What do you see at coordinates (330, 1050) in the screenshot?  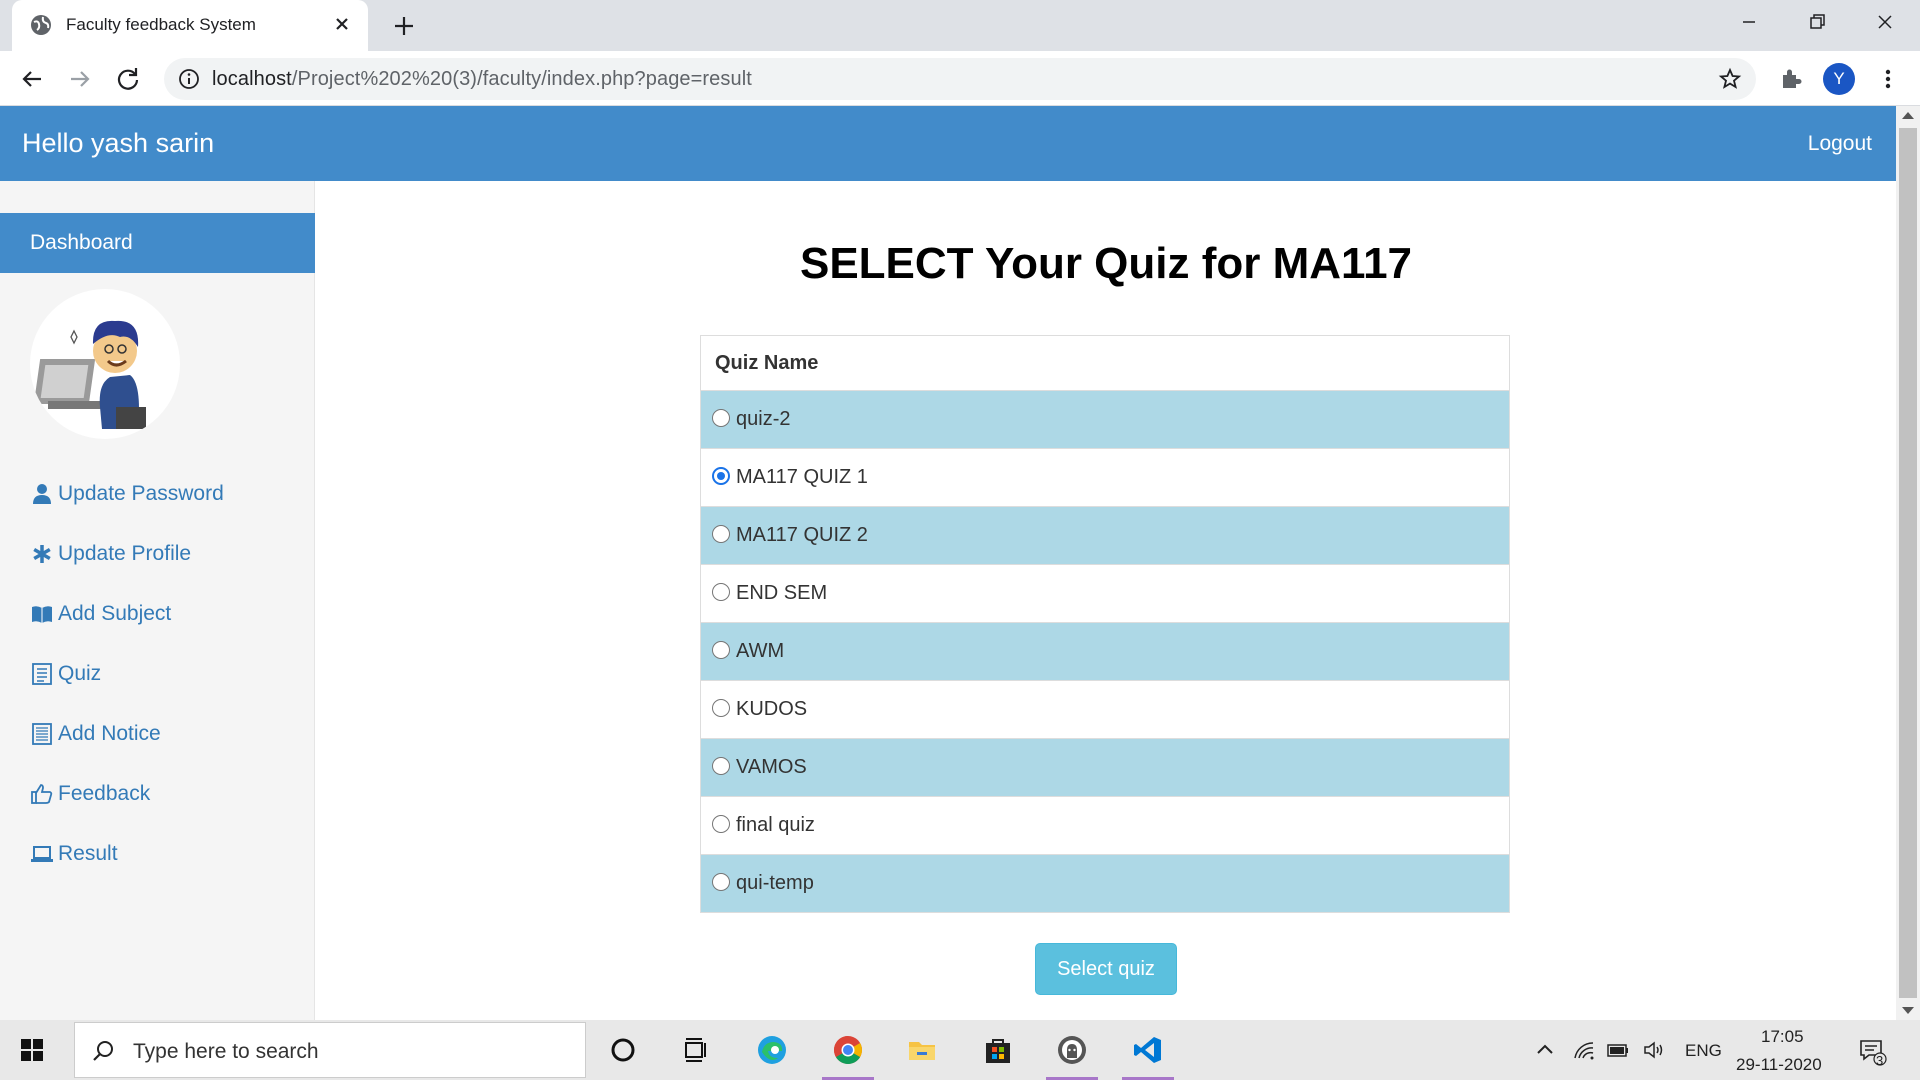 I see `taskbar-search-box: Type here to search` at bounding box center [330, 1050].